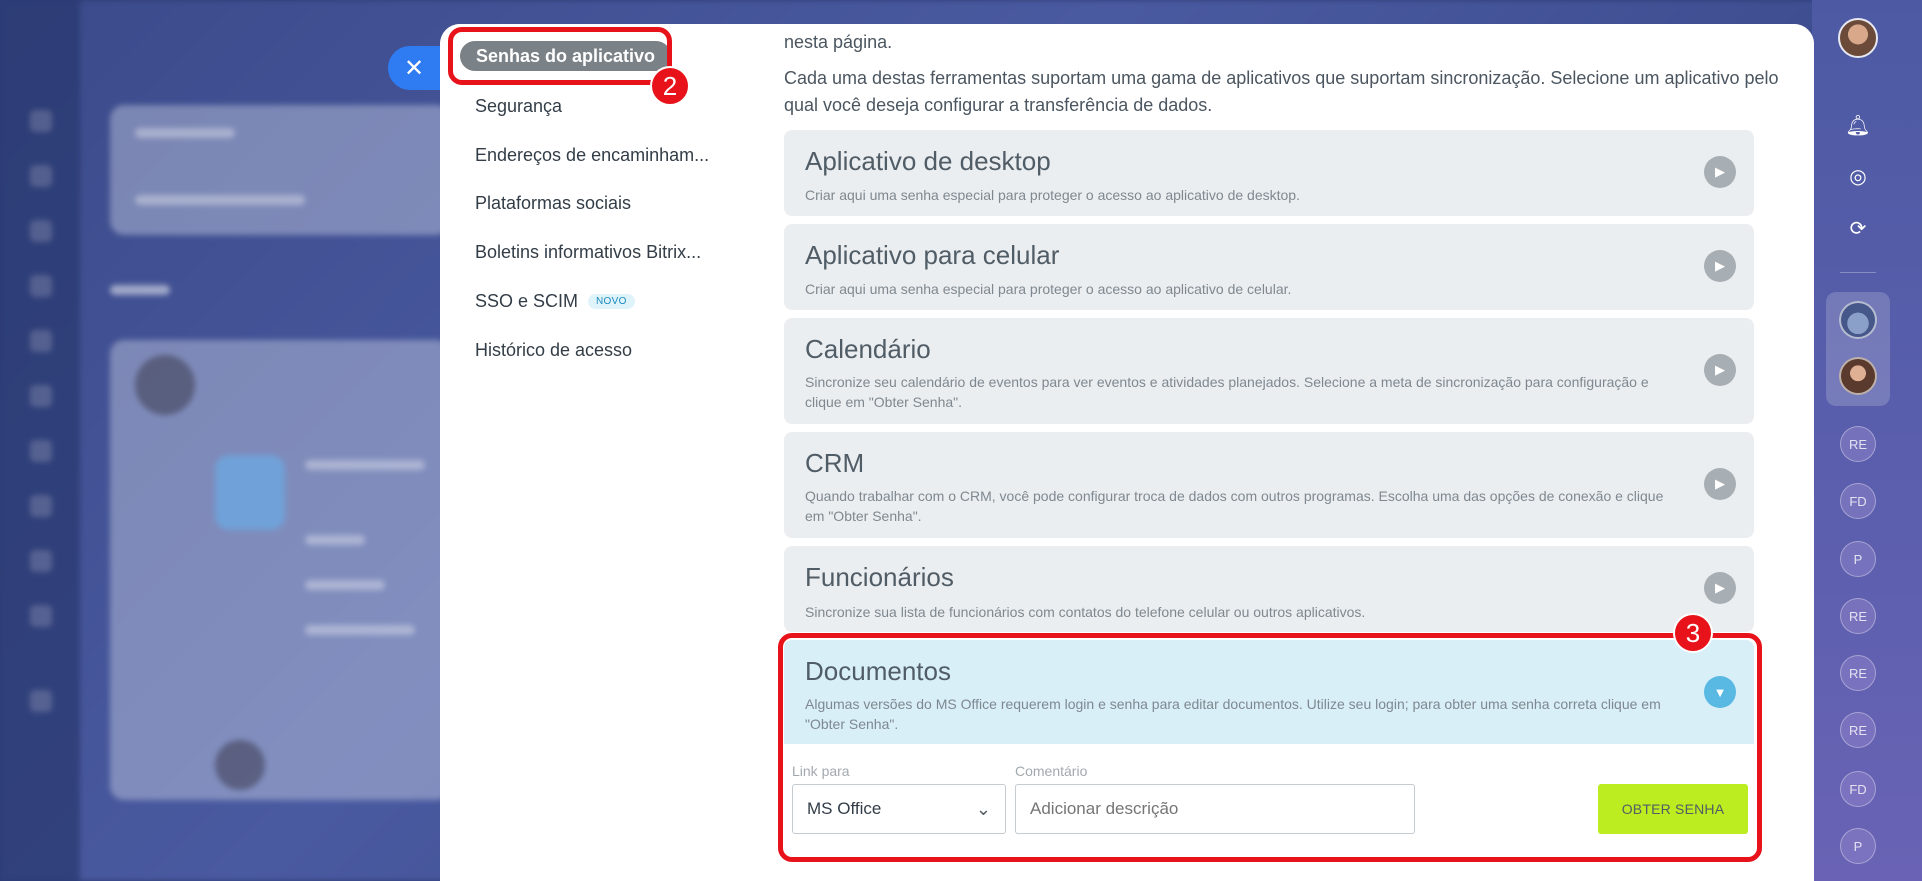 This screenshot has height=881, width=1922. What do you see at coordinates (1858, 125) in the screenshot?
I see `bell-icon: 🔔︎` at bounding box center [1858, 125].